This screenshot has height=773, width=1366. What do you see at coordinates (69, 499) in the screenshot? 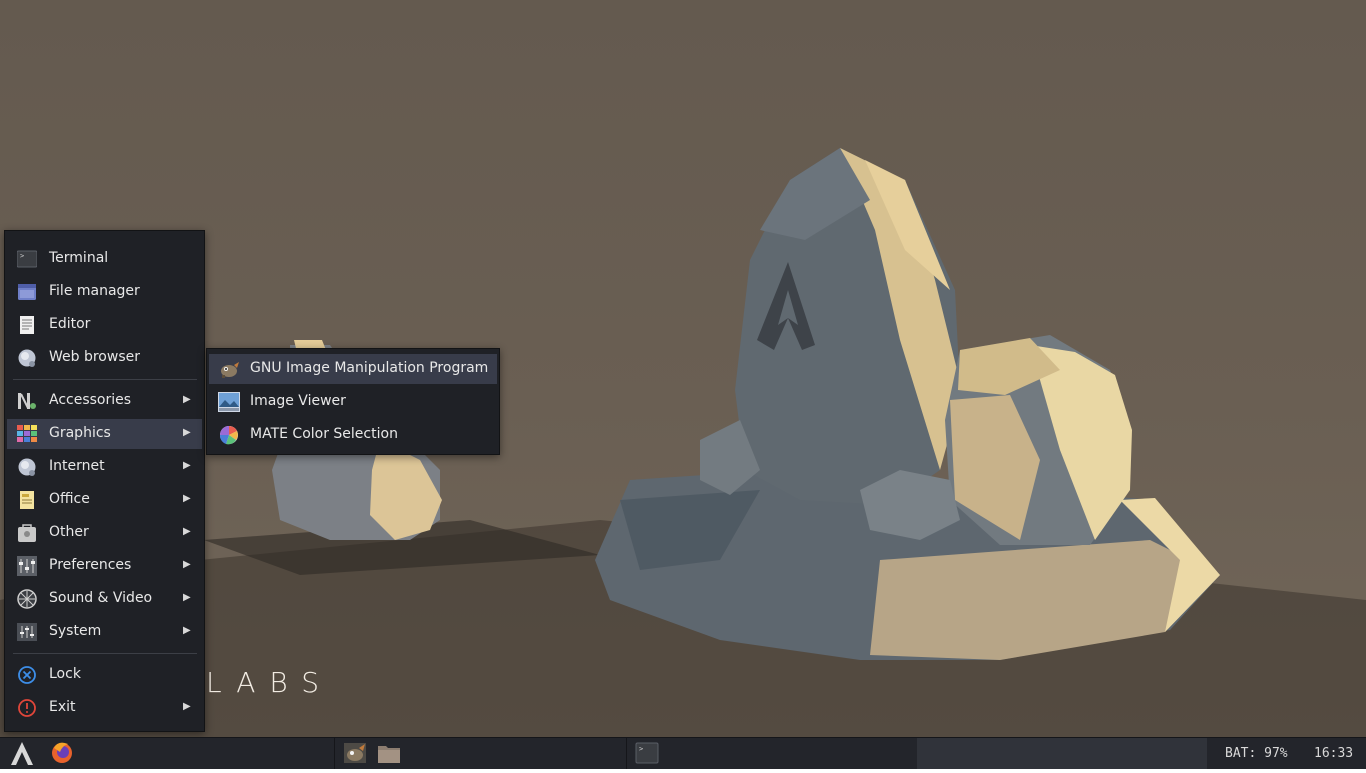
I see `menu-item-label: Office` at bounding box center [69, 499].